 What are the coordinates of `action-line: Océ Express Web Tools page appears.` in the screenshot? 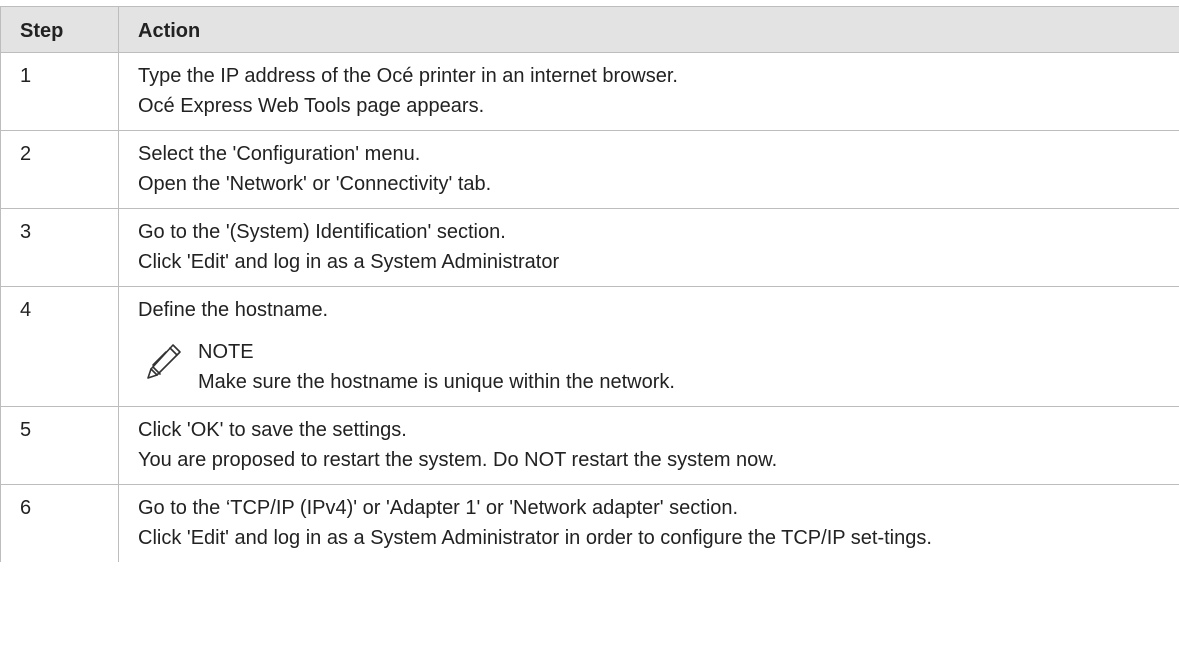 It's located at (311, 106).